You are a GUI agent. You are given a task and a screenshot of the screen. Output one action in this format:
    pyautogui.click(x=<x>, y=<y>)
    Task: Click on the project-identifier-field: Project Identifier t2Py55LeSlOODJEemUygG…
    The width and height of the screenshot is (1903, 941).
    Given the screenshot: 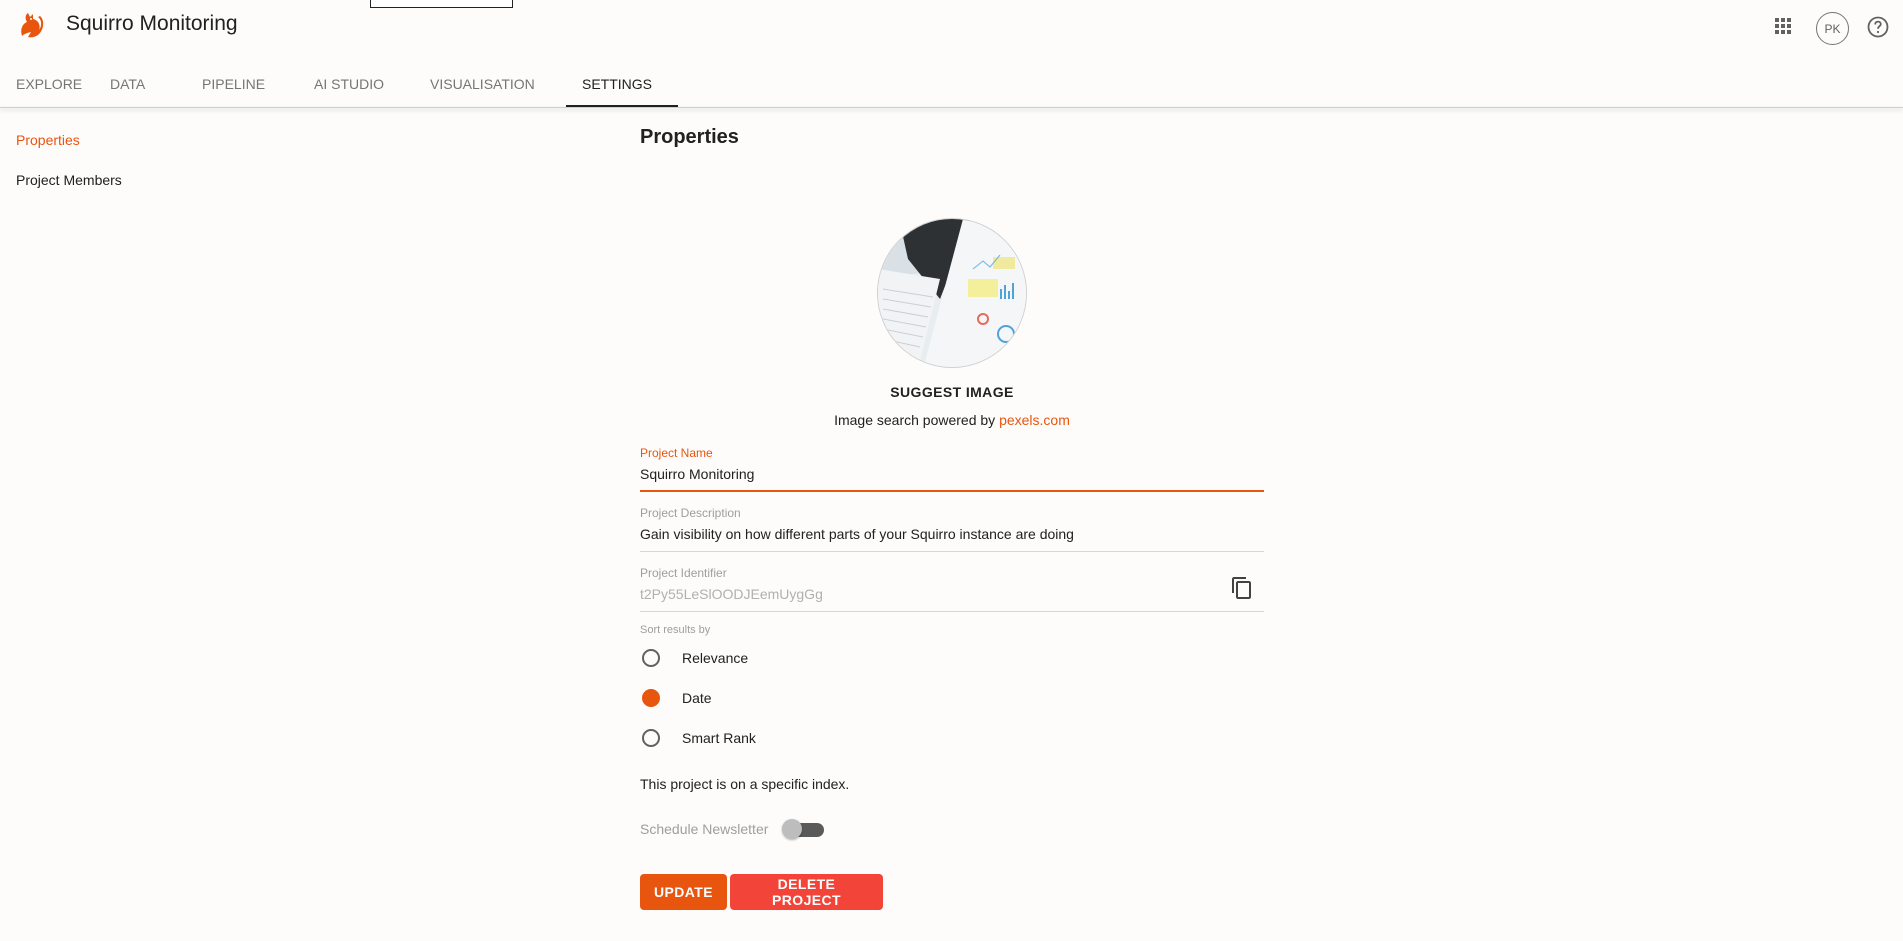 What is the action you would take?
    pyautogui.click(x=952, y=589)
    